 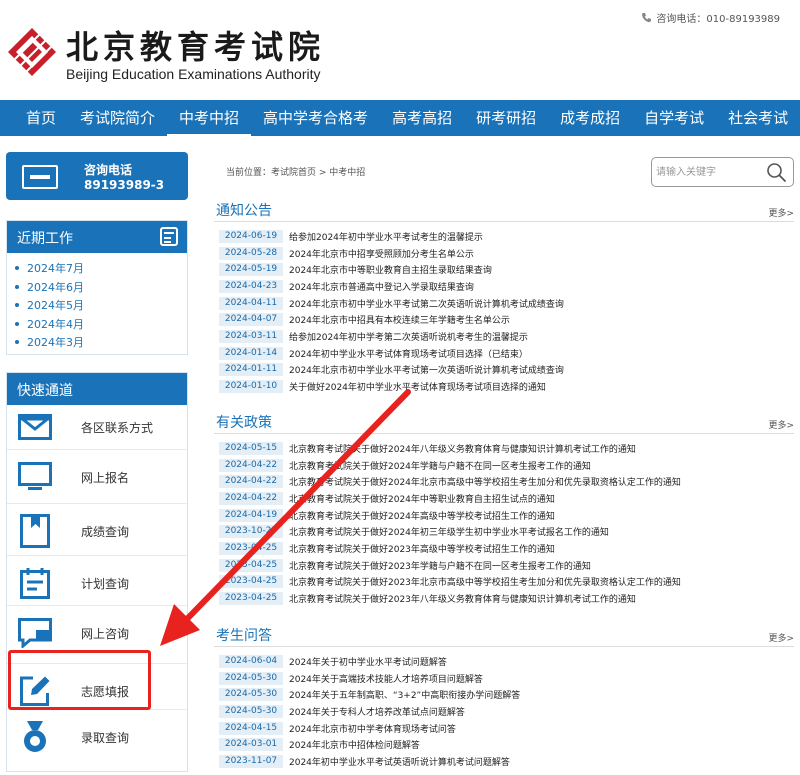 What do you see at coordinates (422, 498) in the screenshot?
I see `news-title-link: 北京教育考试院关于做好2024年中等职业教育自主招生试点的通知` at bounding box center [422, 498].